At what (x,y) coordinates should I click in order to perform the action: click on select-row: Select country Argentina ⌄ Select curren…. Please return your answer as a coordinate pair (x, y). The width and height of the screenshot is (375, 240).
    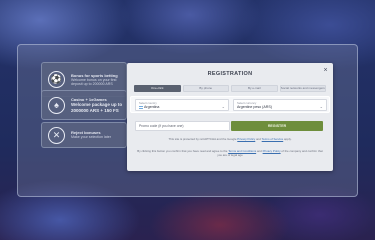
    Looking at the image, I should click on (230, 104).